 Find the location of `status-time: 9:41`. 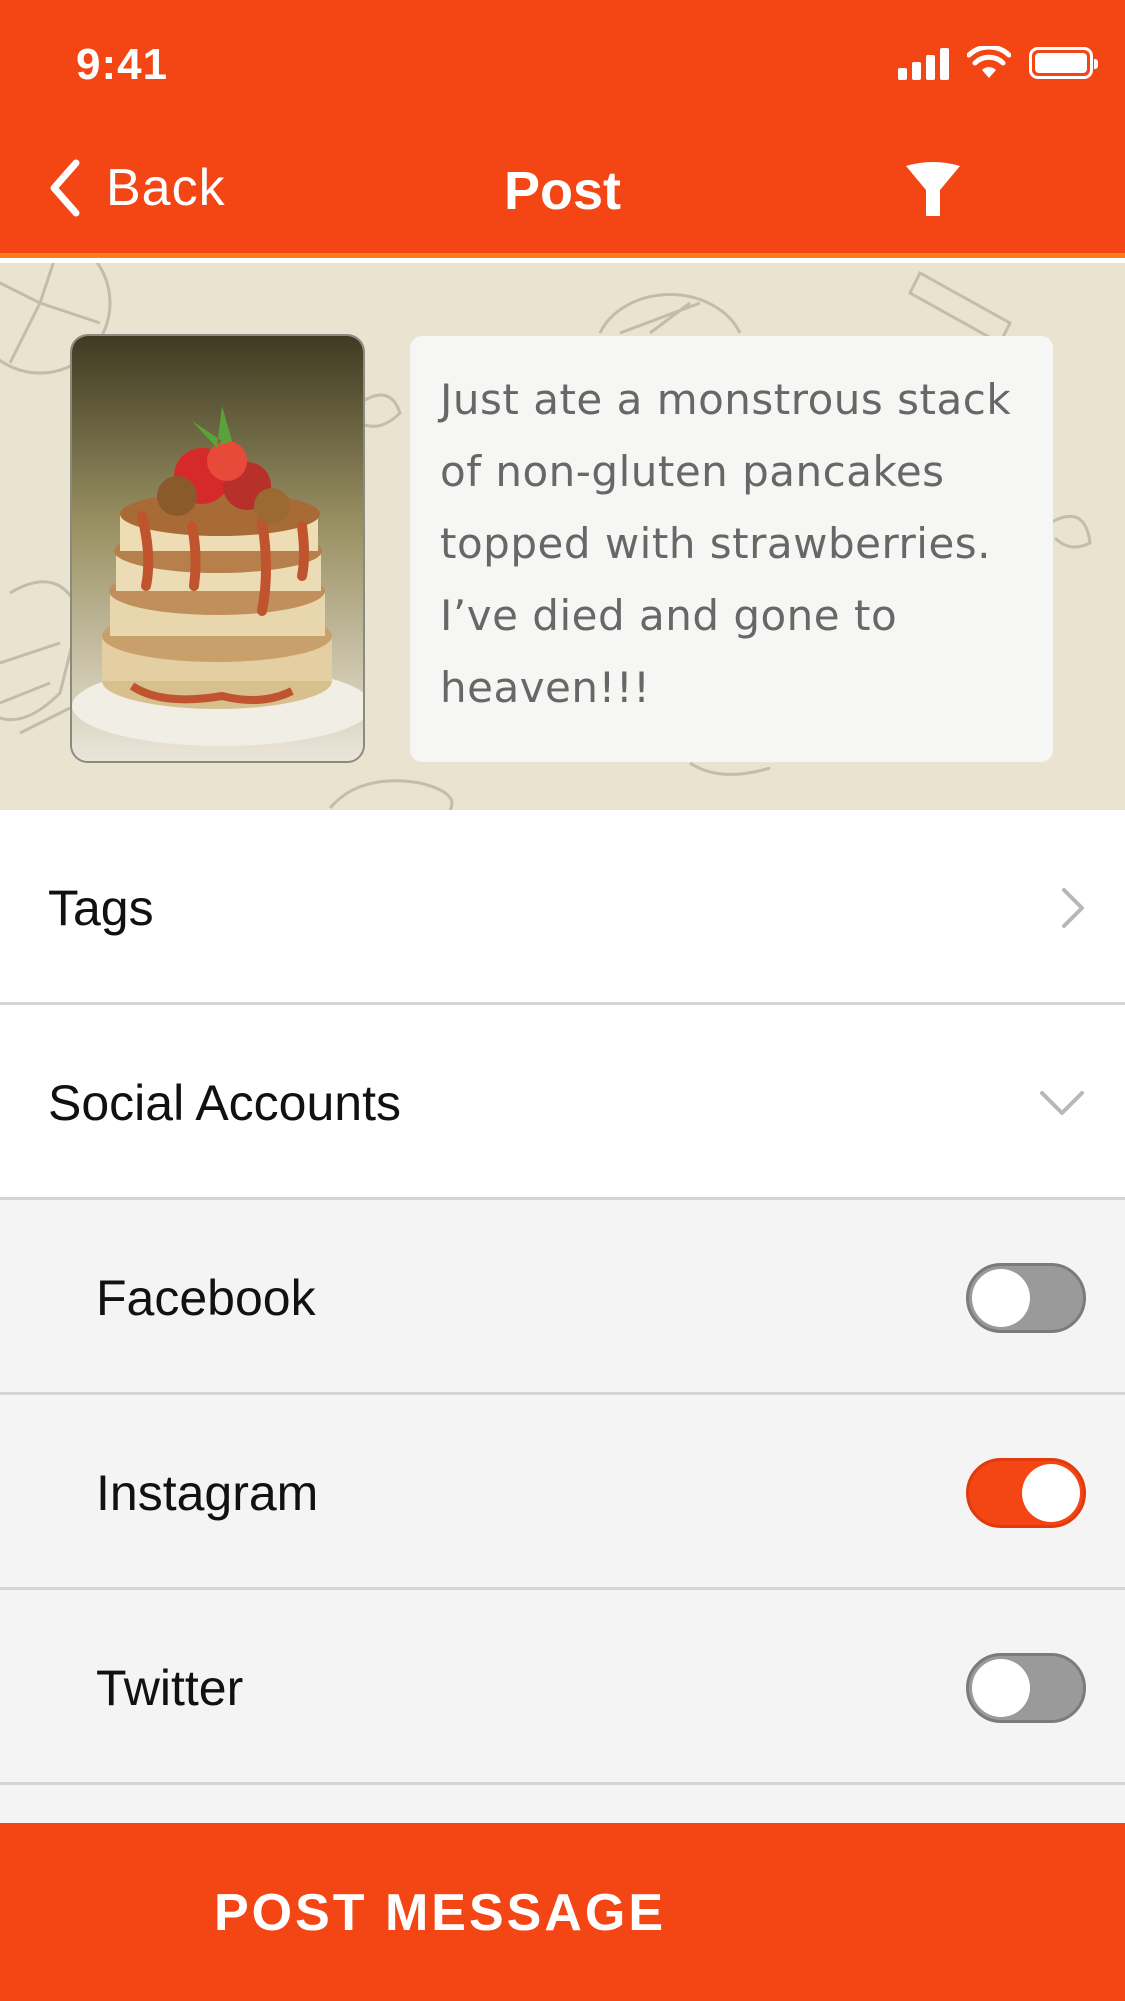

status-time: 9:41 is located at coordinates (122, 64).